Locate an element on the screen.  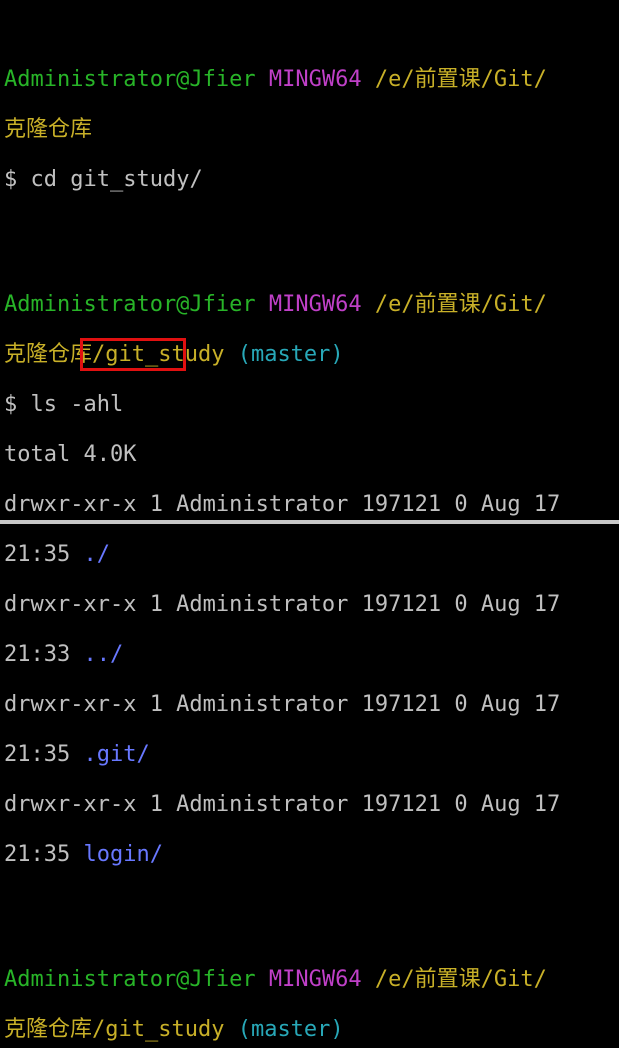
prompt-path-continued: 克隆仓库 is located at coordinates (311, 129).